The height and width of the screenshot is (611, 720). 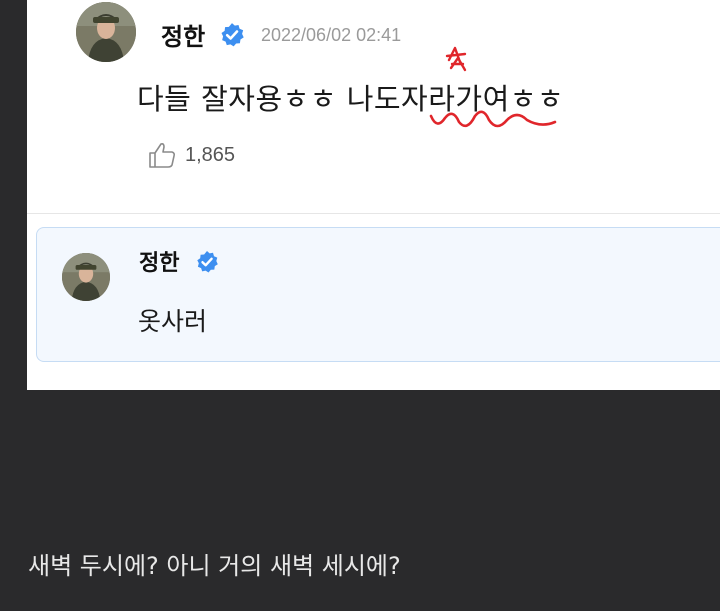 What do you see at coordinates (331, 35) in the screenshot?
I see `post-timestamp: 2022/06/02 02:41` at bounding box center [331, 35].